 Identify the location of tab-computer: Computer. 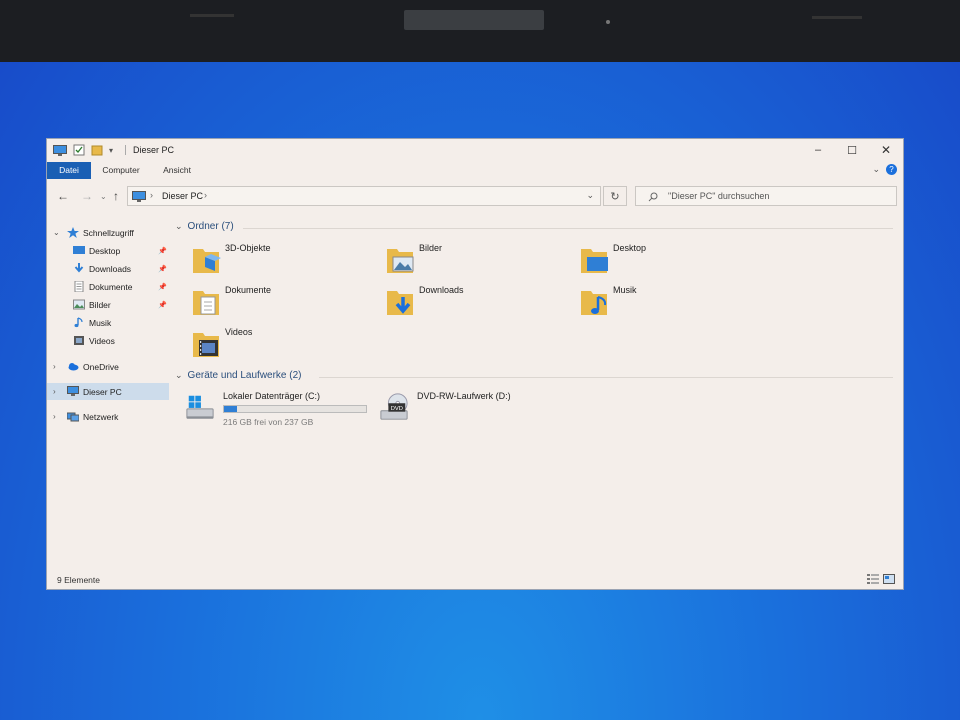
(121, 170).